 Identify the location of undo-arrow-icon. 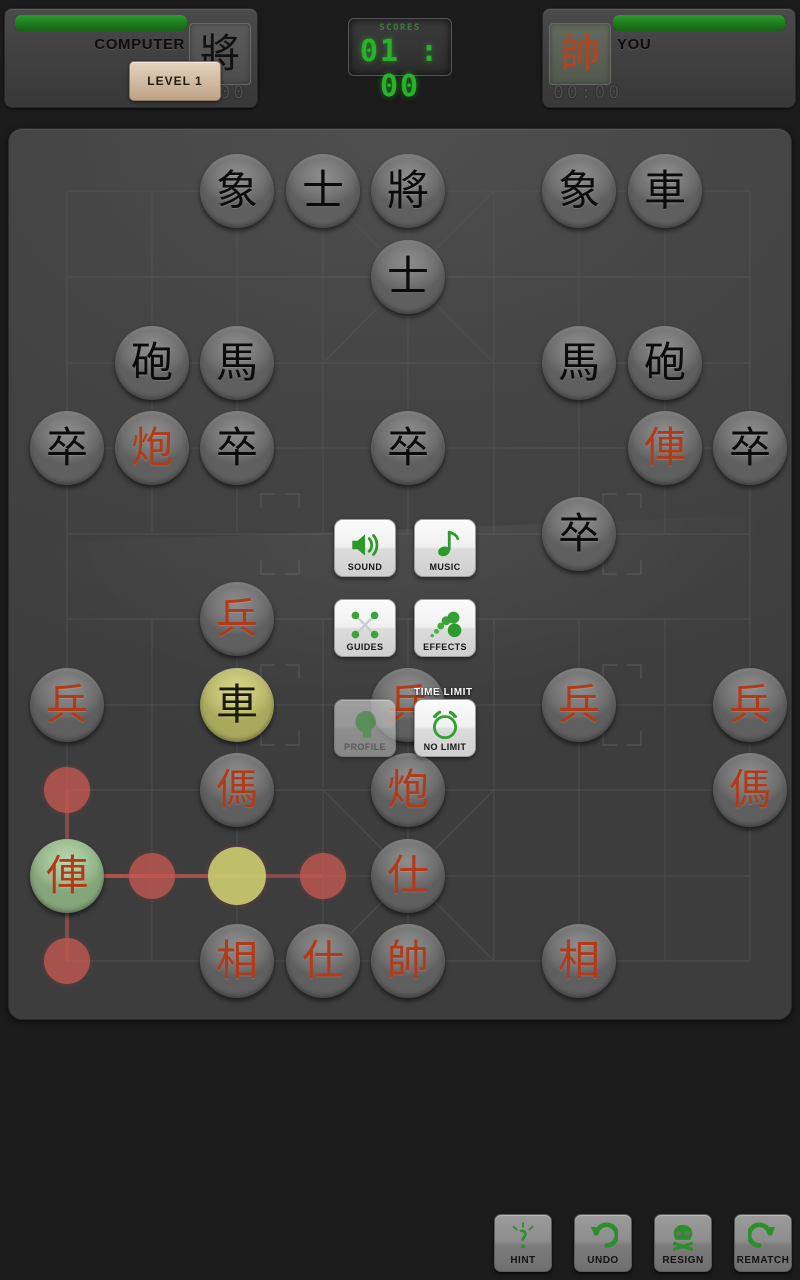
(604, 1235).